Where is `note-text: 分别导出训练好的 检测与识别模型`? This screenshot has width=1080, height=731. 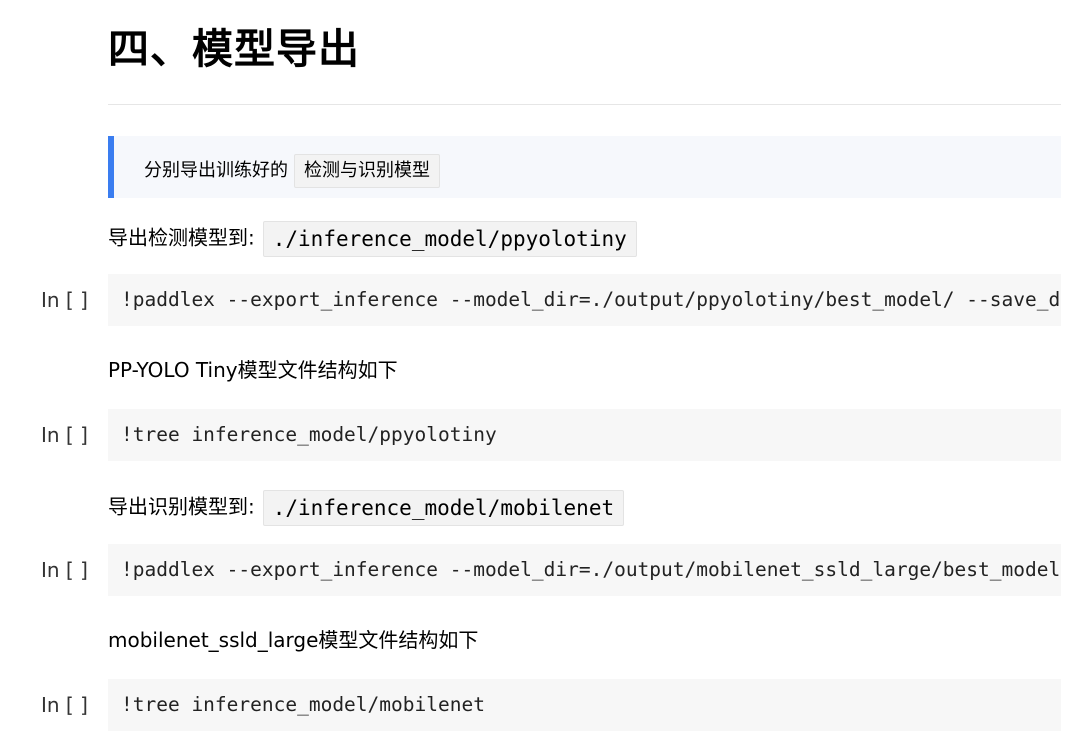
note-text: 分别导出训练好的 检测与识别模型 is located at coordinates (292, 171).